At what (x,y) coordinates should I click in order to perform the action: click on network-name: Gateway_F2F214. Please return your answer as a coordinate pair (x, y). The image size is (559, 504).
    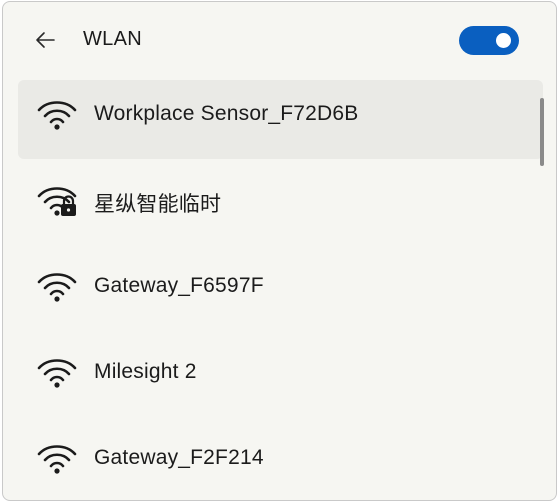
    Looking at the image, I should click on (179, 457).